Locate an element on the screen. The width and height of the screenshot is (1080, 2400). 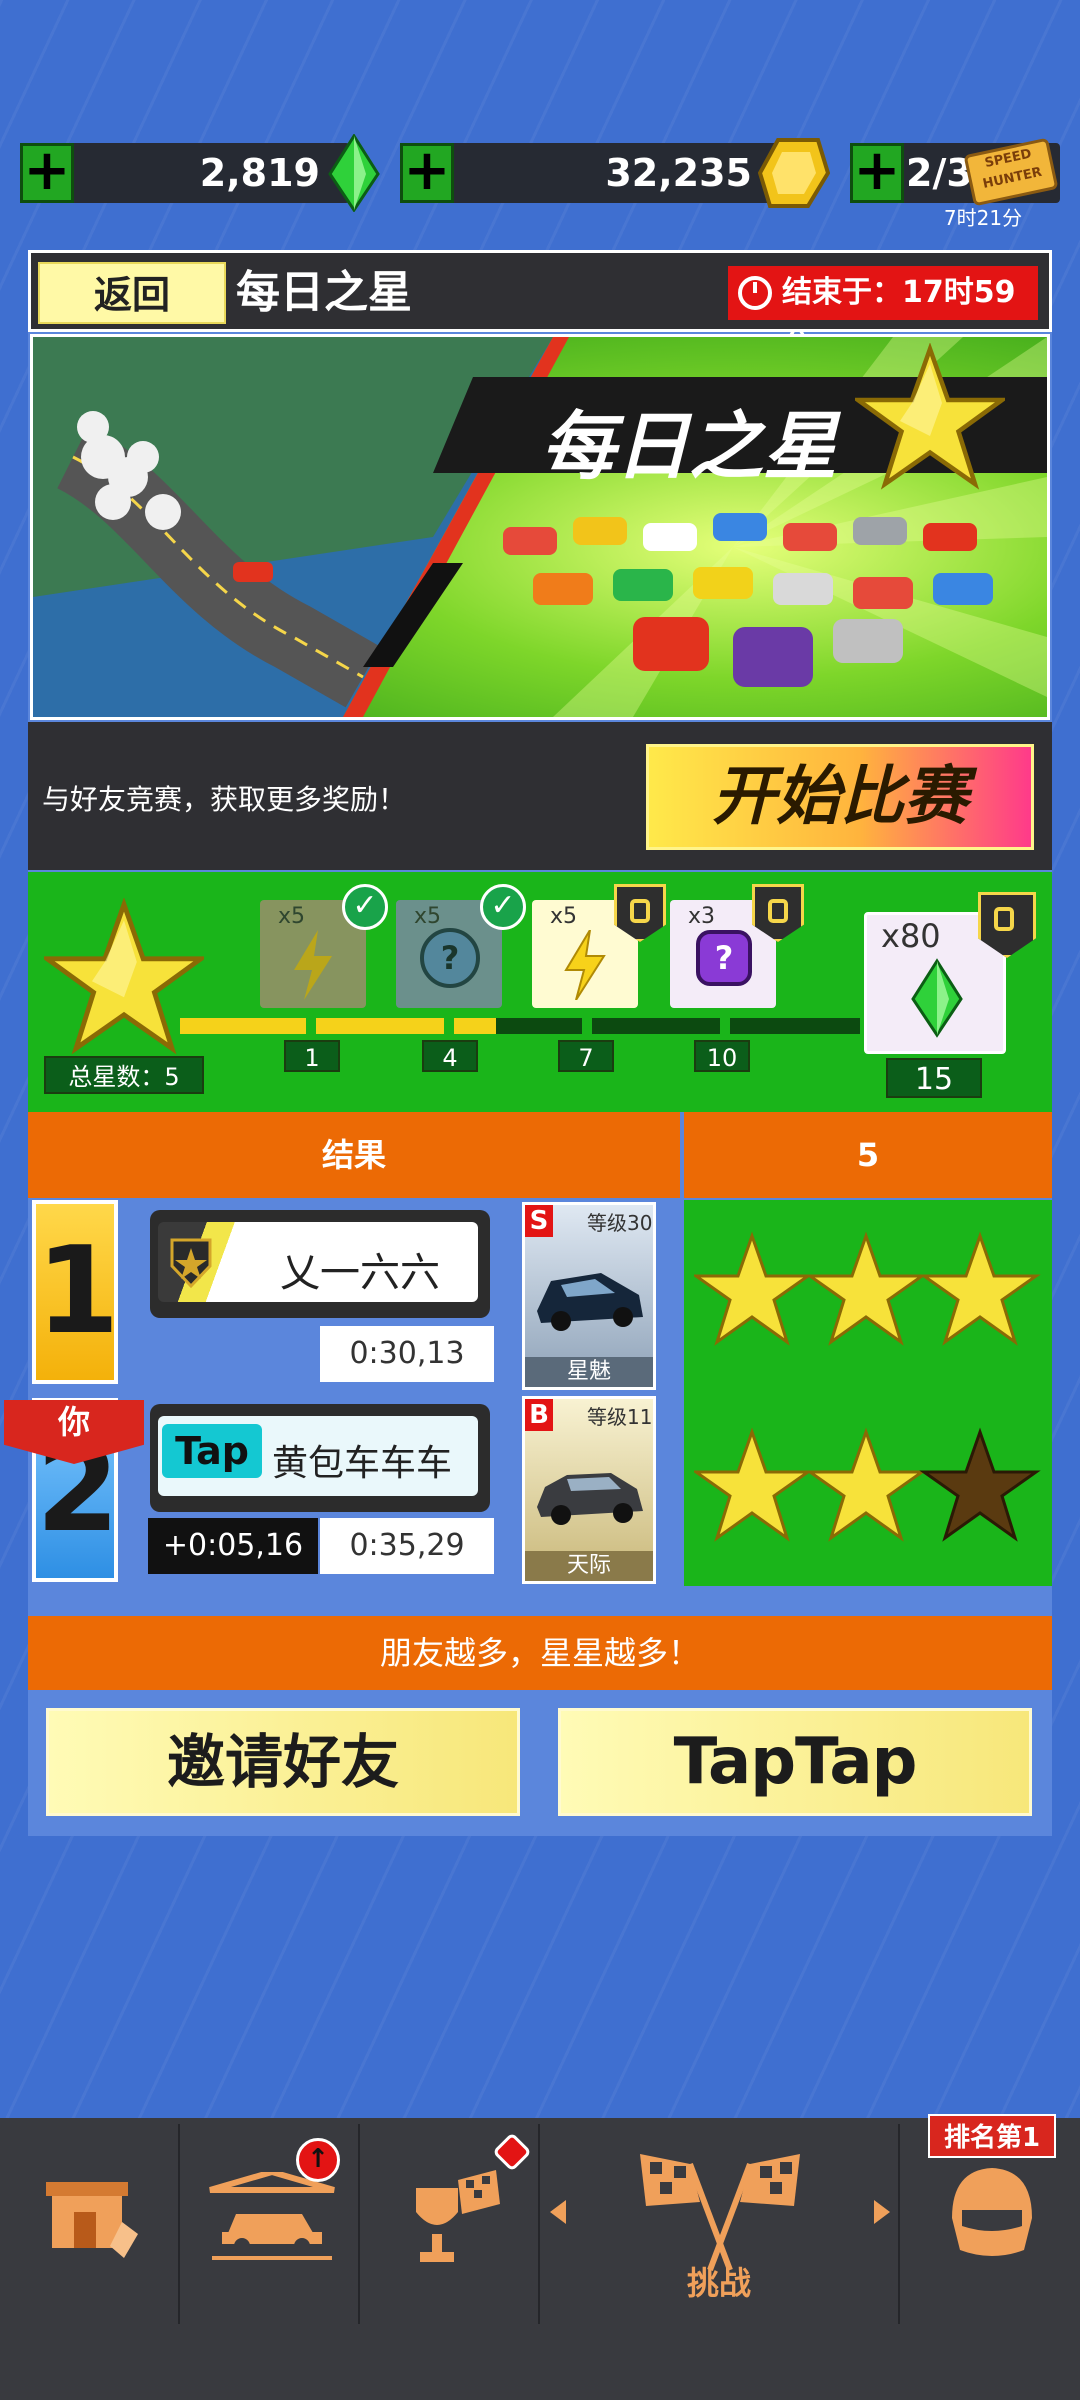
coin-icon is located at coordinates (794, 173).